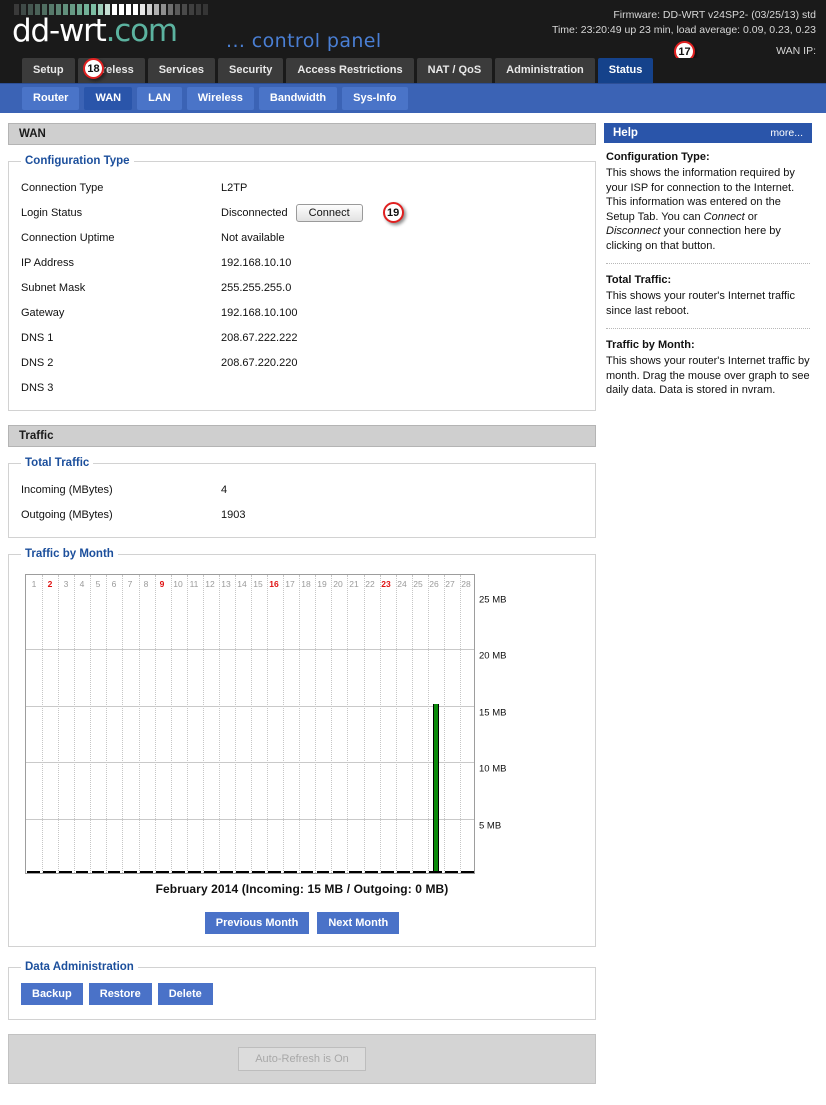 The height and width of the screenshot is (1105, 826). What do you see at coordinates (302, 436) in the screenshot?
I see `traffic-title: Traffic` at bounding box center [302, 436].